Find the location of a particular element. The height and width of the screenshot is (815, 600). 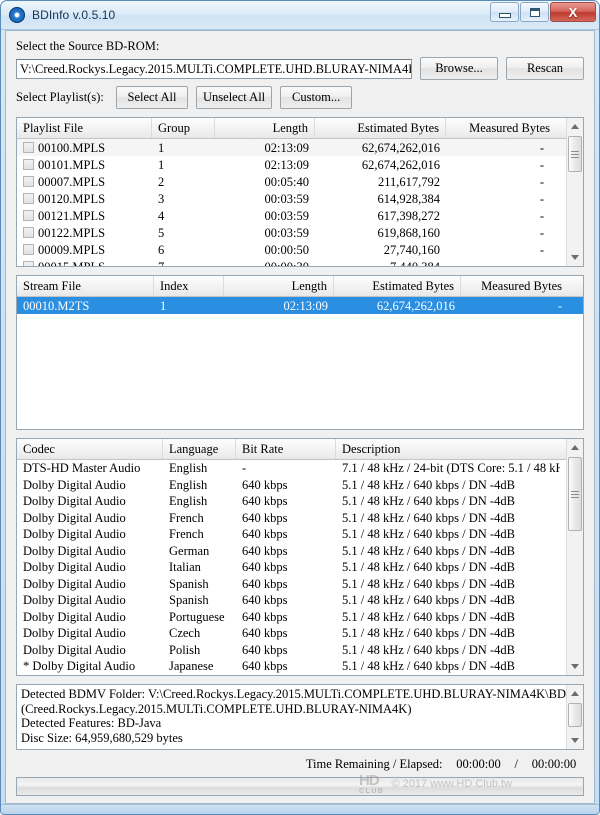

column-index: Index is located at coordinates (189, 286).